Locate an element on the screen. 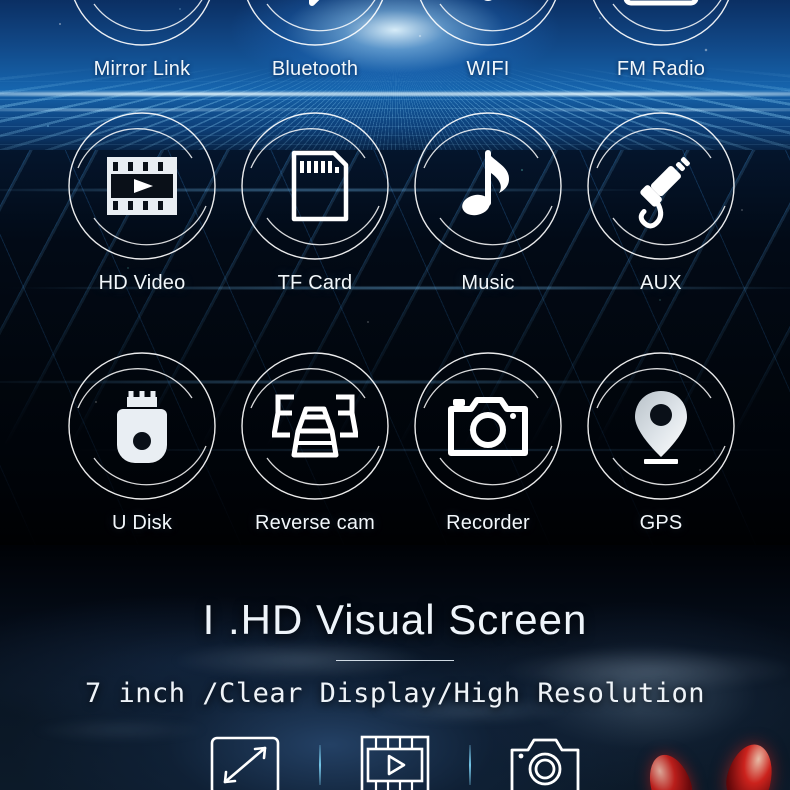  icon-ring-reverse-cam is located at coordinates (315, 426).